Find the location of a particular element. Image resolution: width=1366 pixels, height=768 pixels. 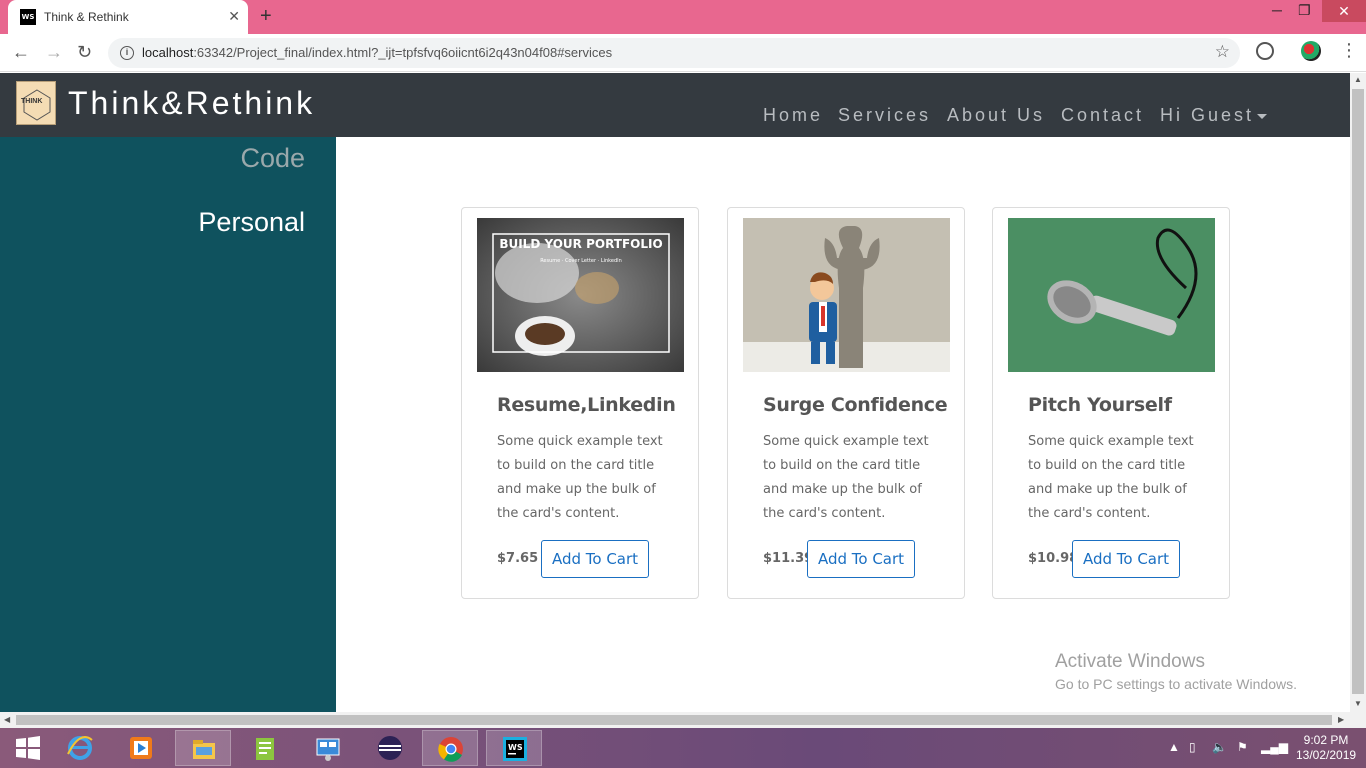

microphone-image is located at coordinates (1111, 295).